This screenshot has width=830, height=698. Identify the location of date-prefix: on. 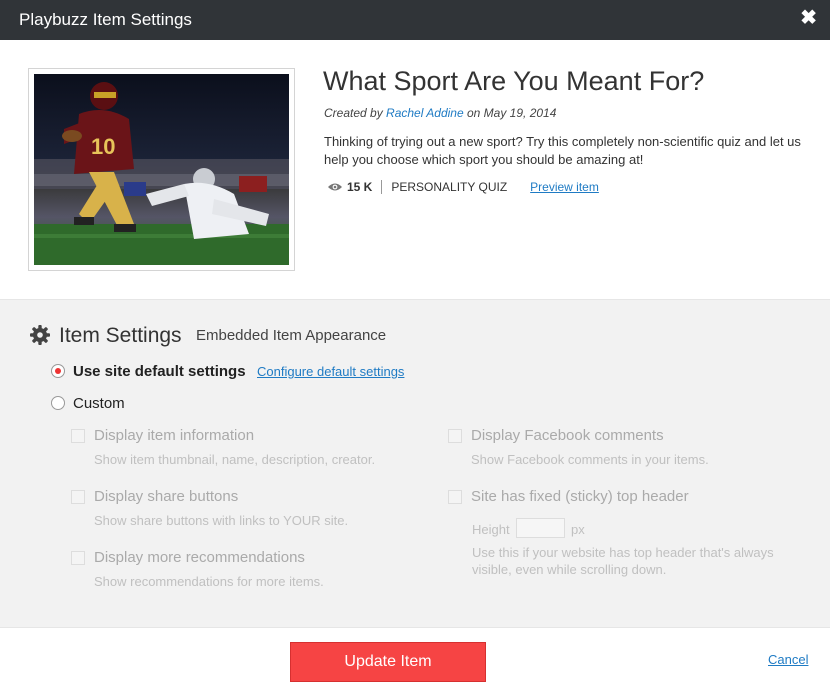
(473, 113).